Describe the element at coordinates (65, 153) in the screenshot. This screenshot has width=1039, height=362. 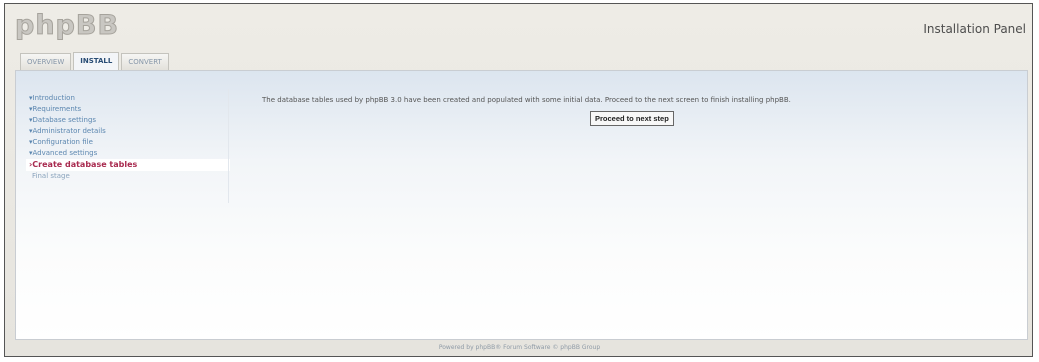
I see `menu-item-label: Advanced settings` at that location.